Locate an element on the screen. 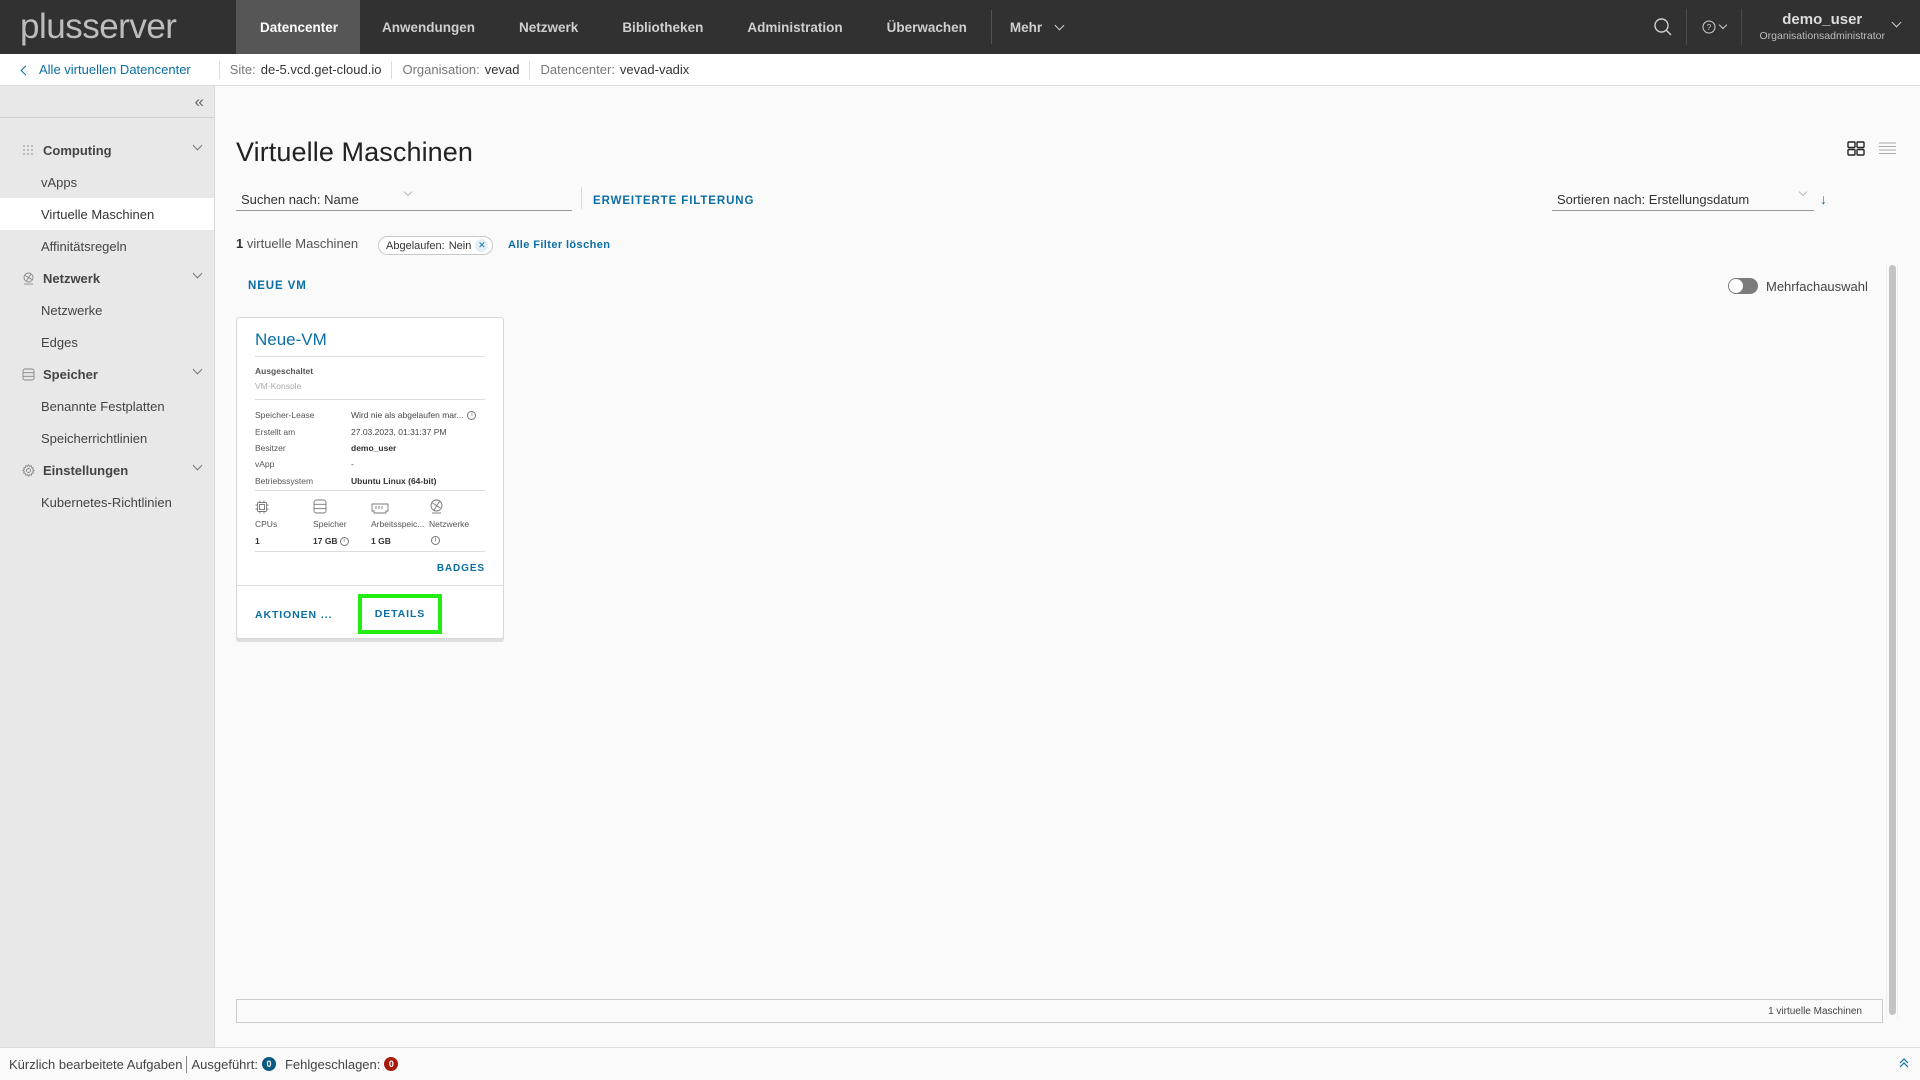 The image size is (1920, 1080). resource-value: 17 GB i is located at coordinates (342, 541).